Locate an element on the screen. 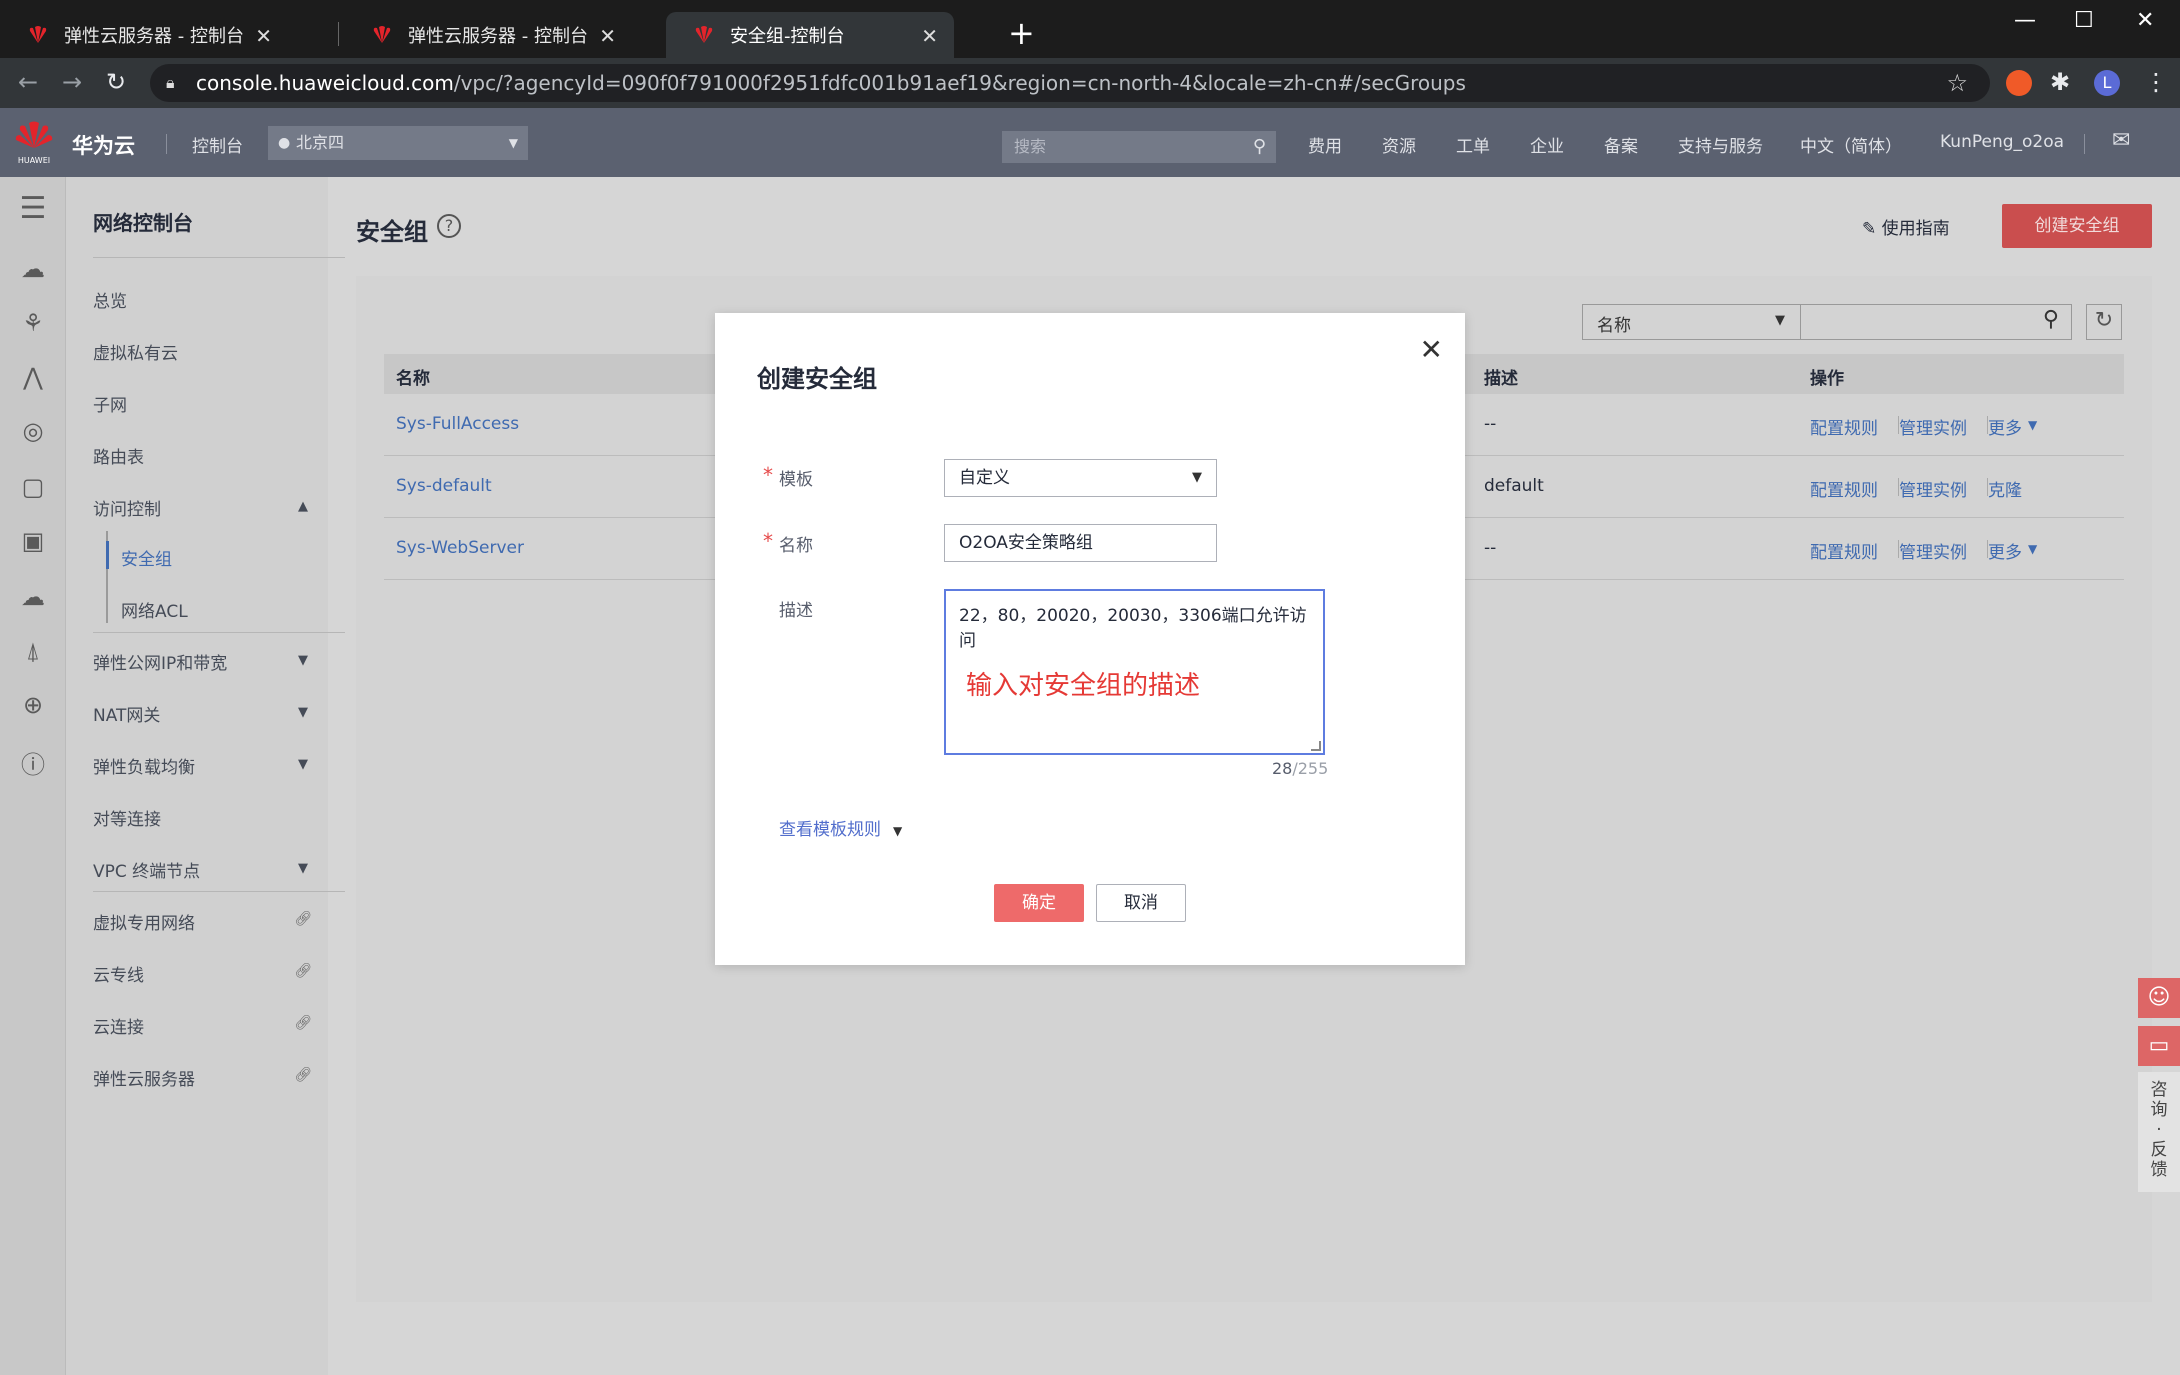 The width and height of the screenshot is (2180, 1375). sidebar-item-eip: 弹性公网IP和带宽 is located at coordinates (160, 661).